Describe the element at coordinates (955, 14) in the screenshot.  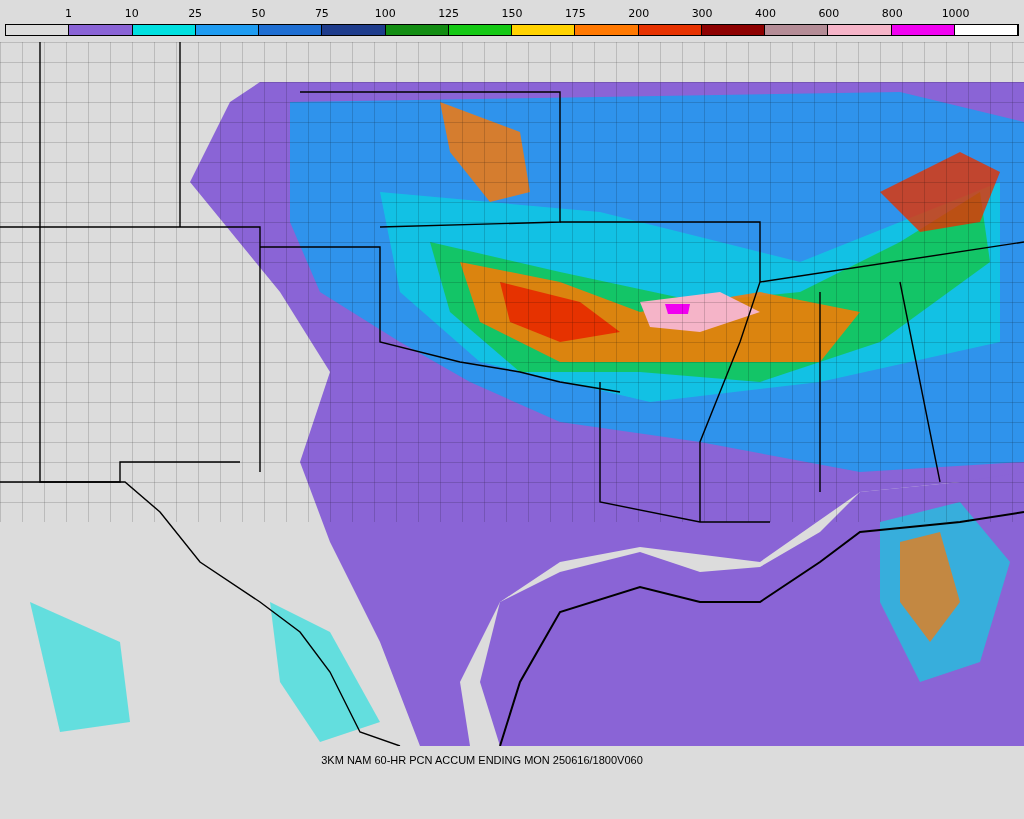
I see `legend-label: 1000` at that location.